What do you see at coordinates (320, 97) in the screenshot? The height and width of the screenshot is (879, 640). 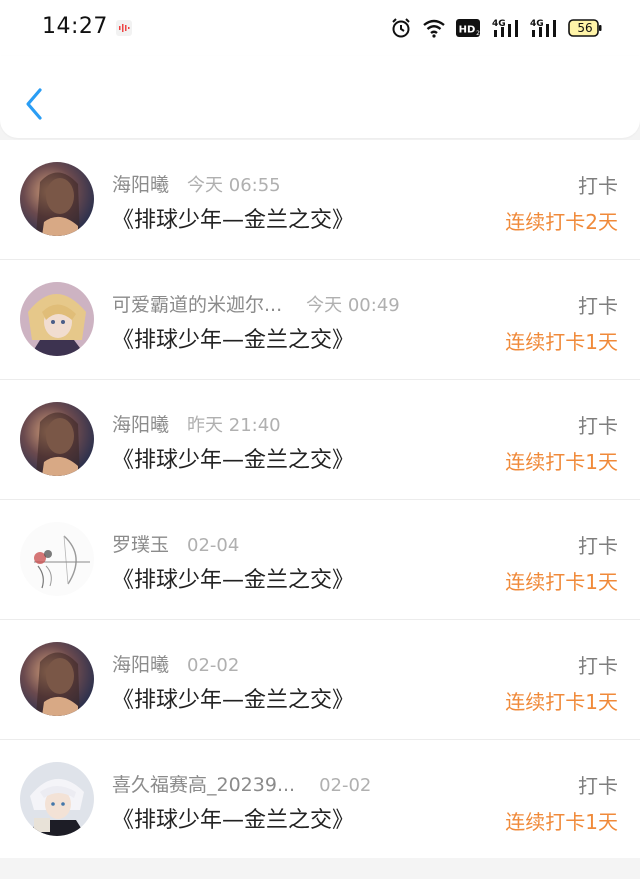 I see `header` at bounding box center [320, 97].